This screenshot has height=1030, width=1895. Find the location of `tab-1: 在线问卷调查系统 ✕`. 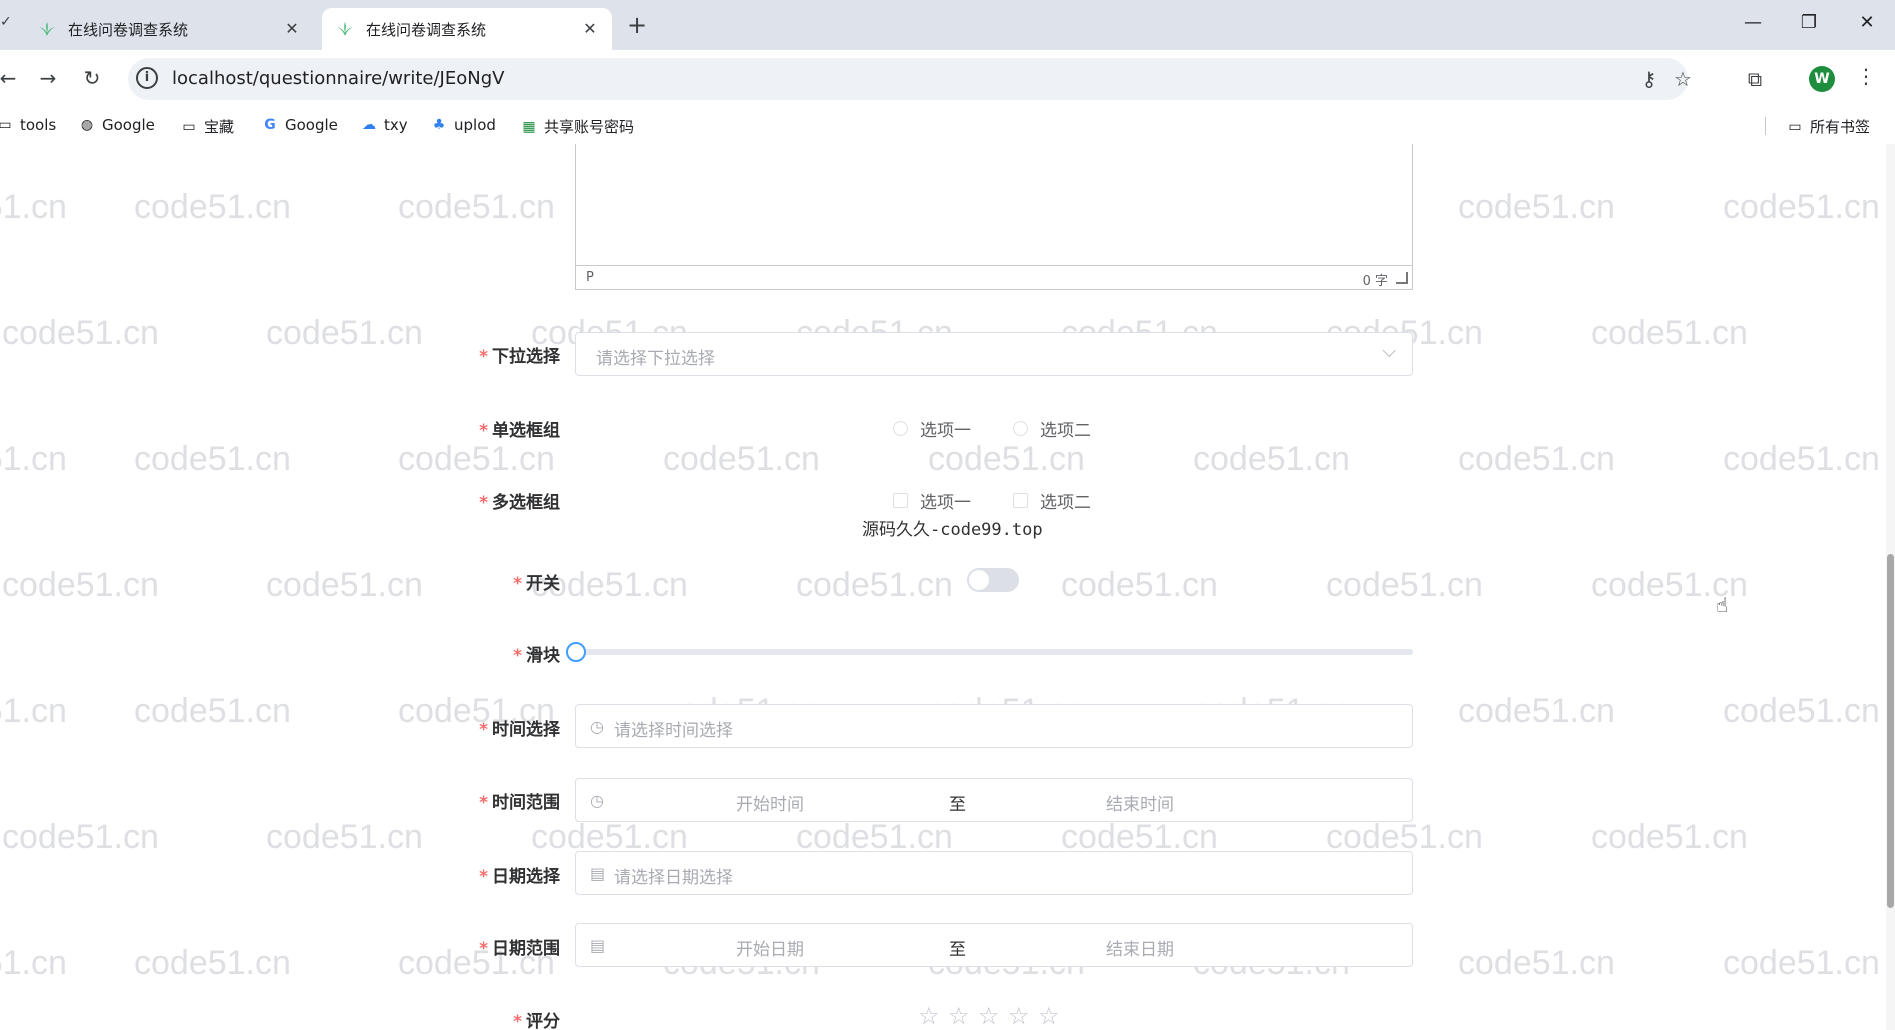

tab-1: 在线问卷调查系统 ✕ is located at coordinates (169, 29).